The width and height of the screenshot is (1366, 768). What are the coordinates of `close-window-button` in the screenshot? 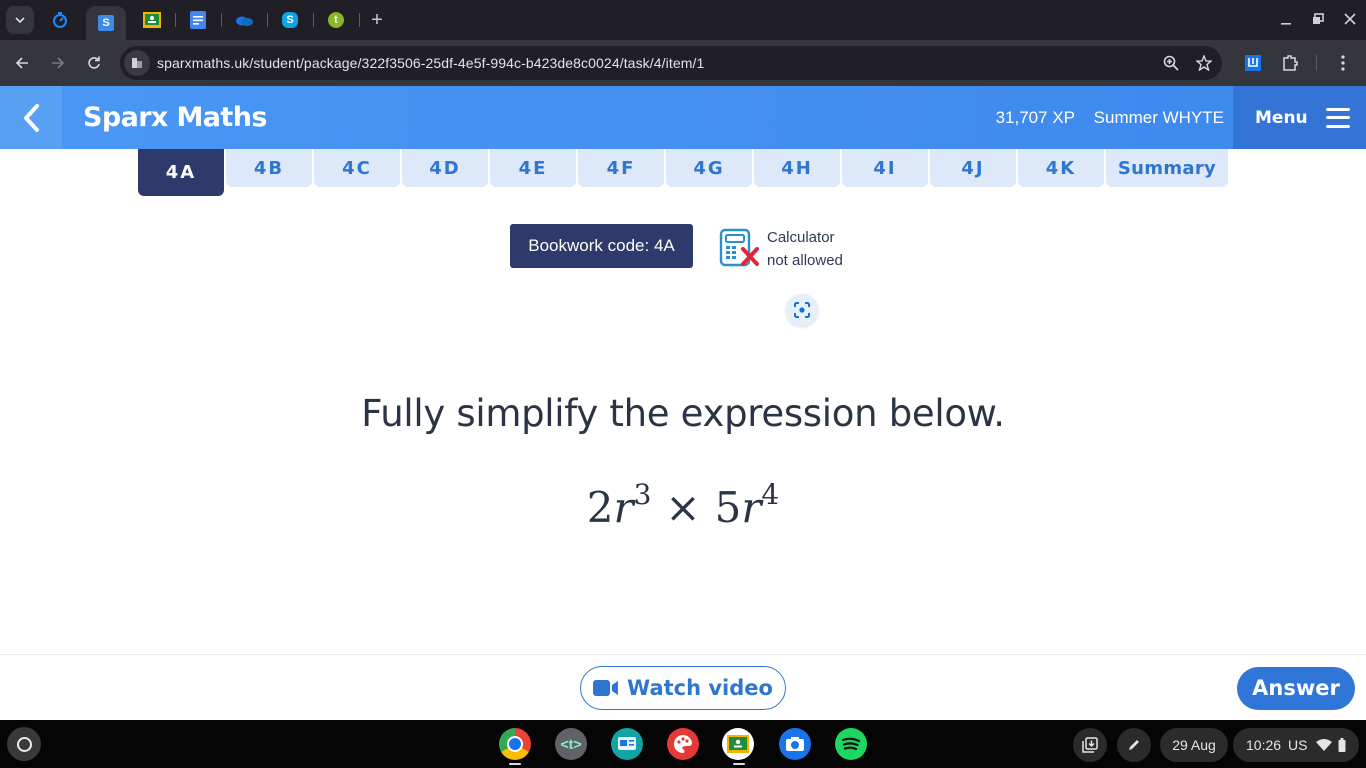 It's located at (1350, 19).